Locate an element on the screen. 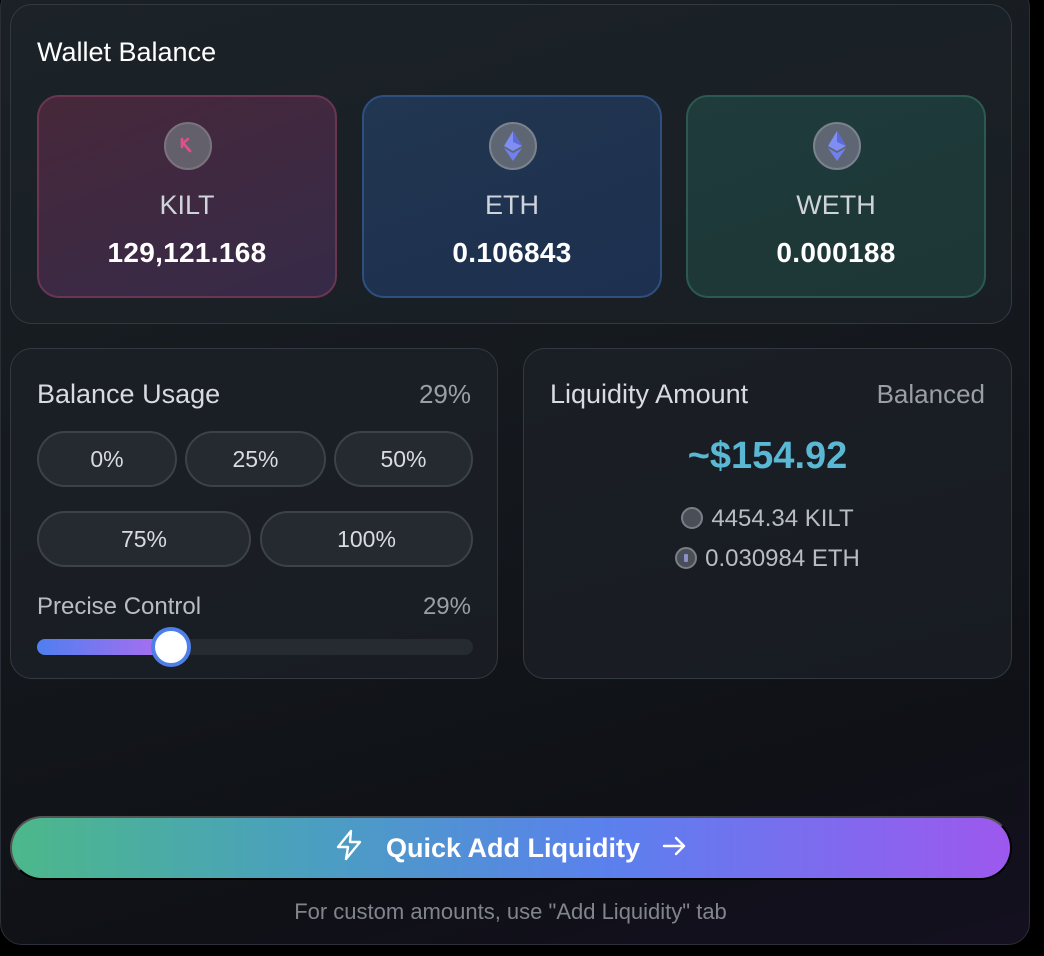 The width and height of the screenshot is (1044, 956). eth-amount: 0.030984 ETH is located at coordinates (782, 558).